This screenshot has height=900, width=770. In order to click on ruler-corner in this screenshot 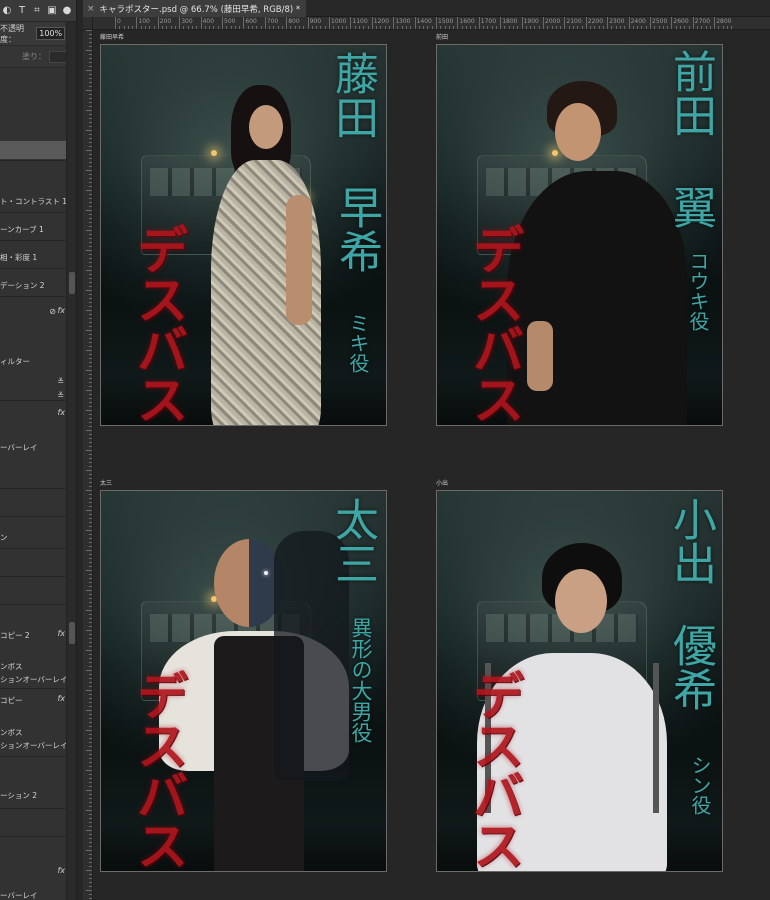, I will do `click(88, 23)`.